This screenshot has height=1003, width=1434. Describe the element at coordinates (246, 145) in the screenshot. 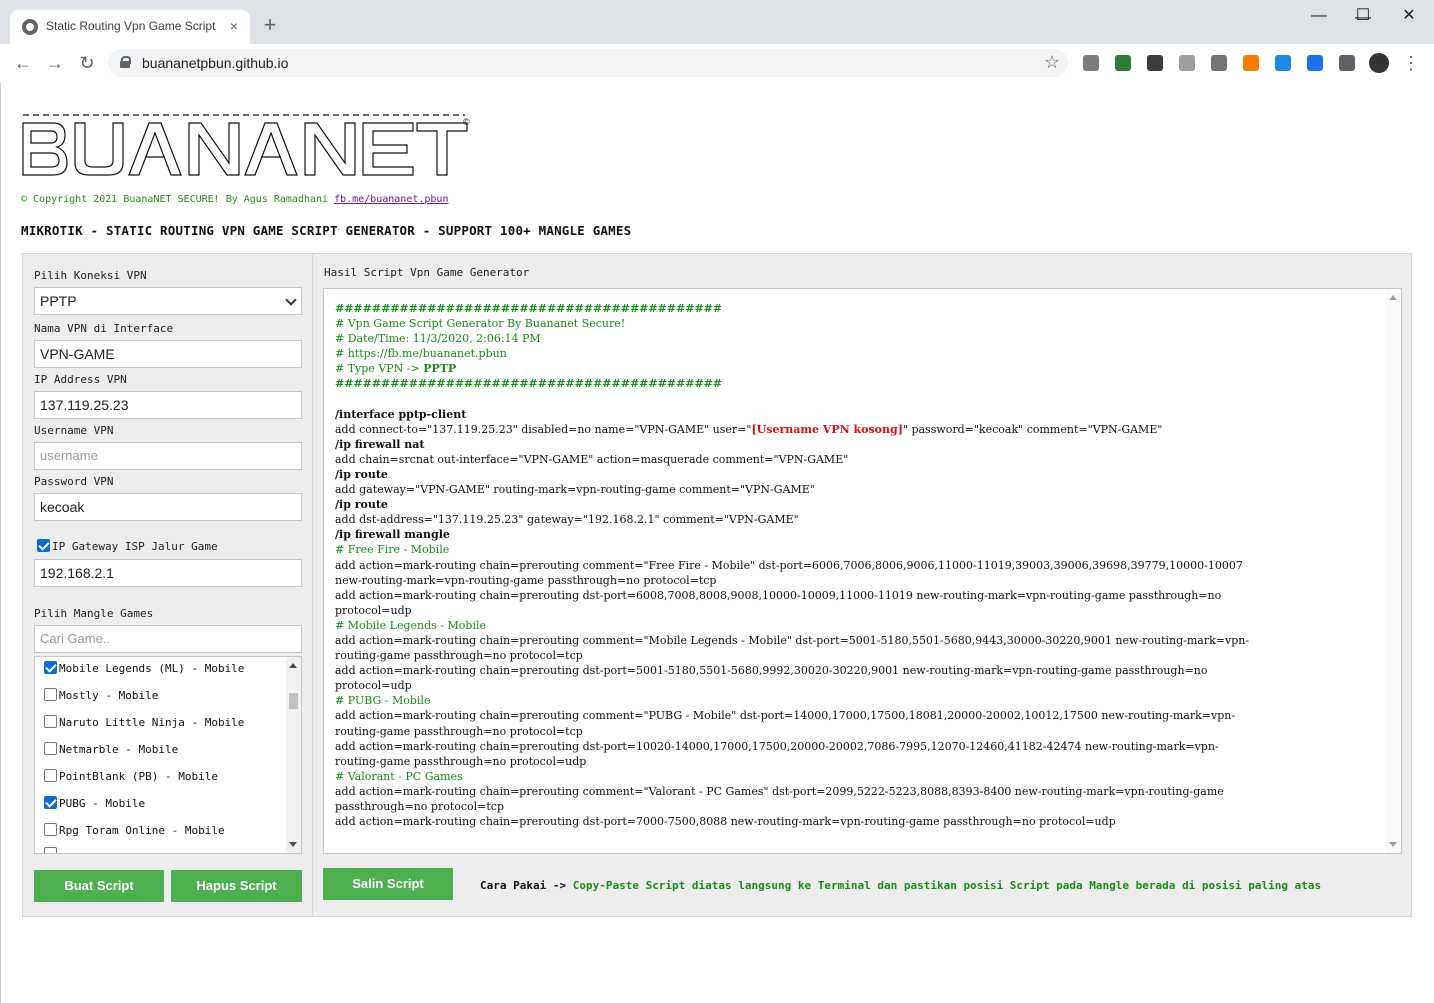

I see `buananet-ascii-logo: ©` at that location.